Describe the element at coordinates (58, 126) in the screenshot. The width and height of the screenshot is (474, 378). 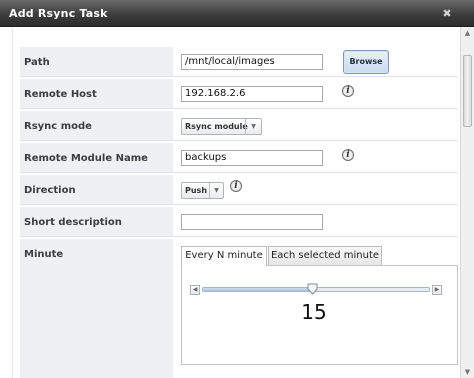
I see `rsync-mode-label: Rsync mode` at that location.